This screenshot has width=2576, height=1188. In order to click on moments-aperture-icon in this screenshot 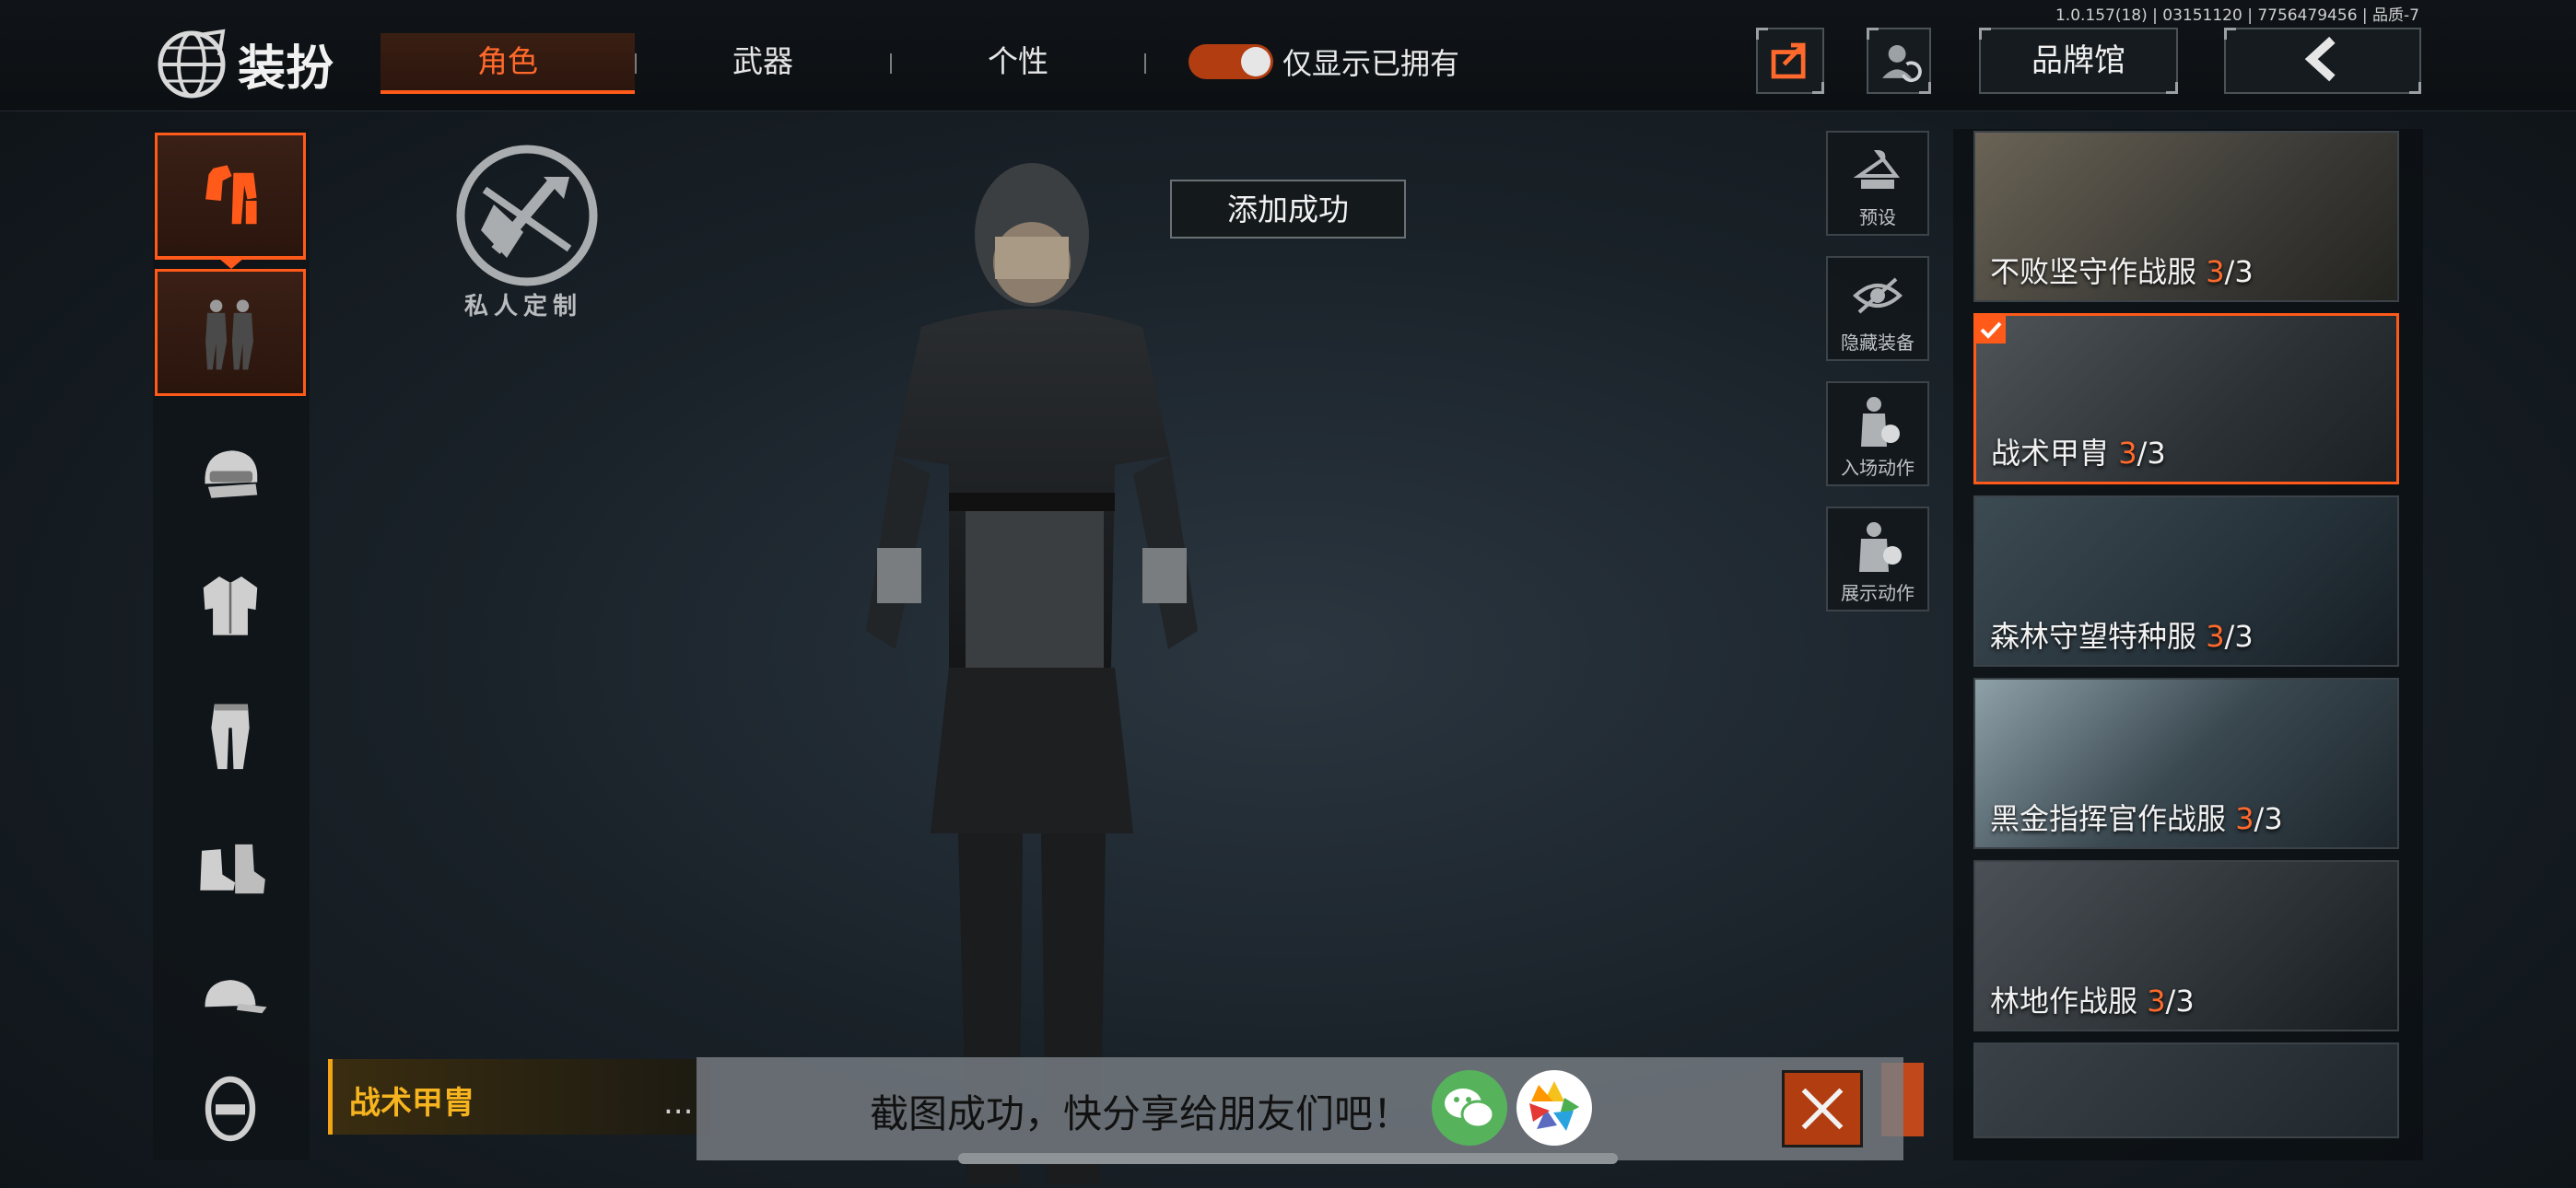, I will do `click(1554, 1106)`.